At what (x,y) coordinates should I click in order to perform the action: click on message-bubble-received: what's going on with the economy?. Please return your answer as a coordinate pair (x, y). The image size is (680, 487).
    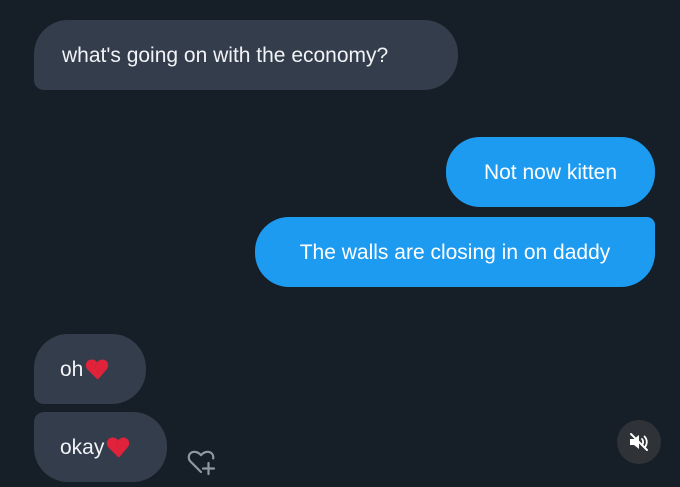
    Looking at the image, I should click on (246, 55).